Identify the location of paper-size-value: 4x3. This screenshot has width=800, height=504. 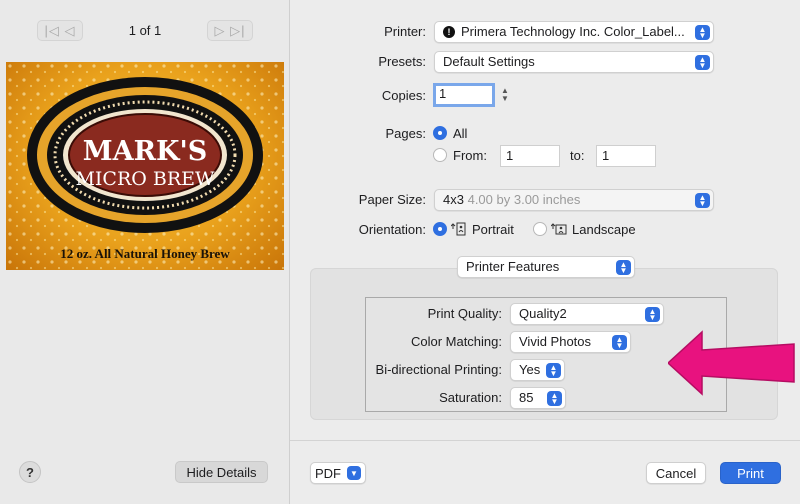
(453, 199).